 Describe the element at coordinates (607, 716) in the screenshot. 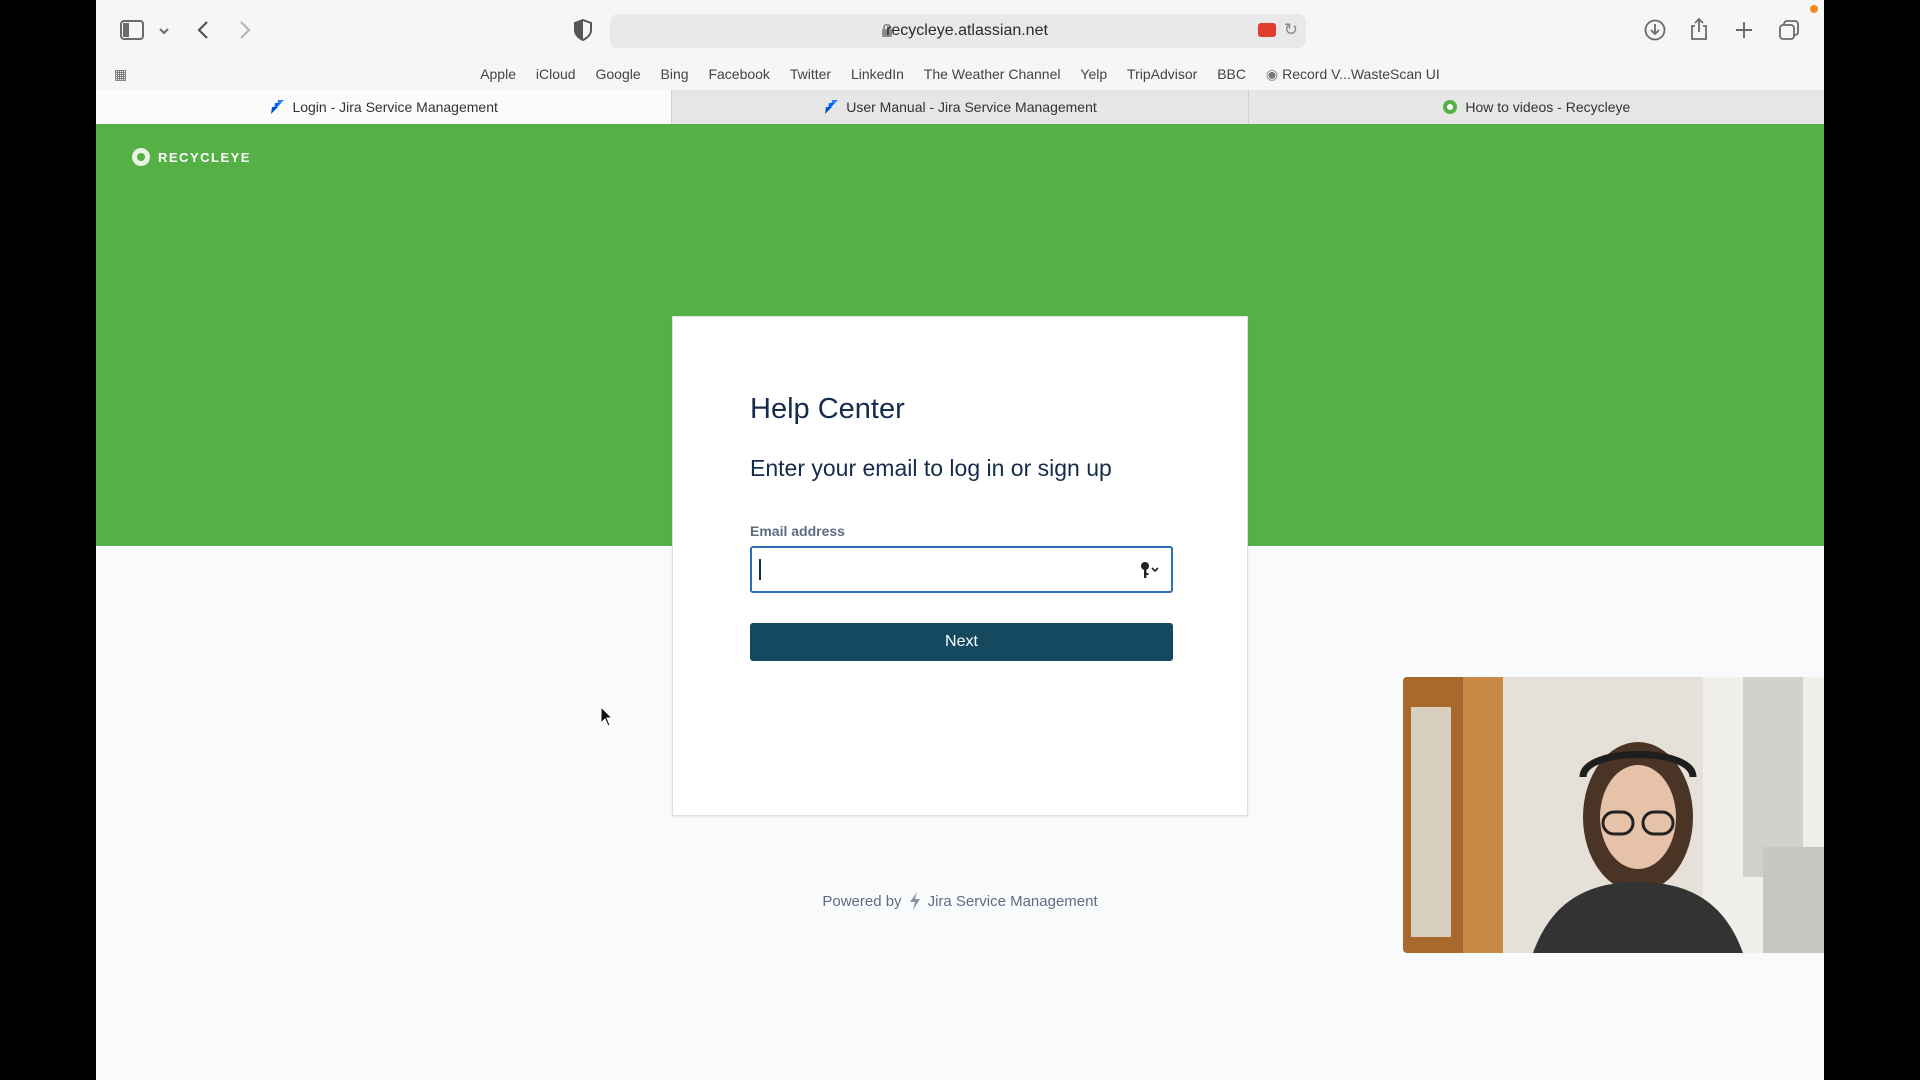

I see `mouse-cursor` at that location.